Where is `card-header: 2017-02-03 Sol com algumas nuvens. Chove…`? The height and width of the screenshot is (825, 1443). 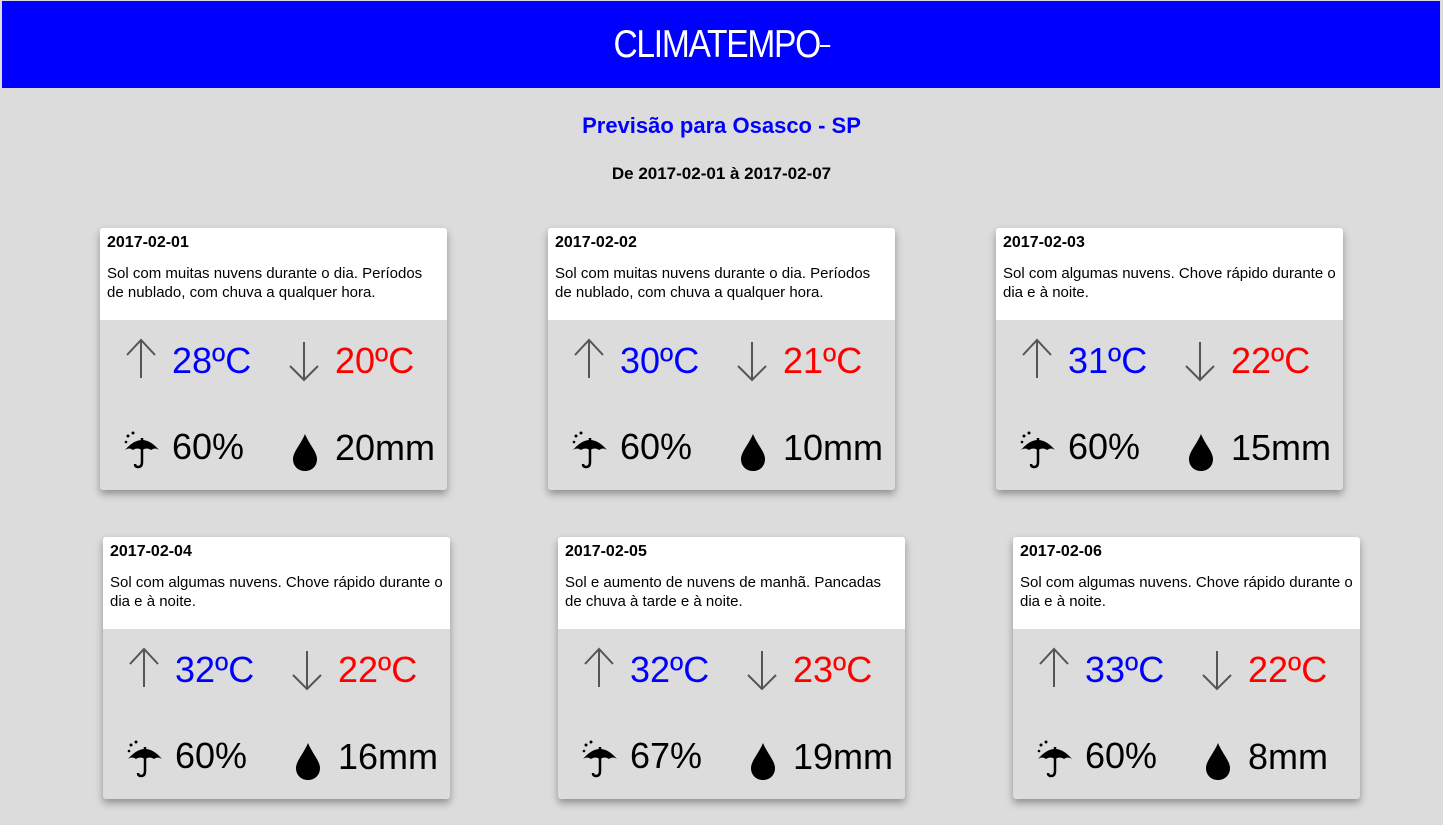
card-header: 2017-02-03 Sol com algumas nuvens. Chove… is located at coordinates (1169, 274).